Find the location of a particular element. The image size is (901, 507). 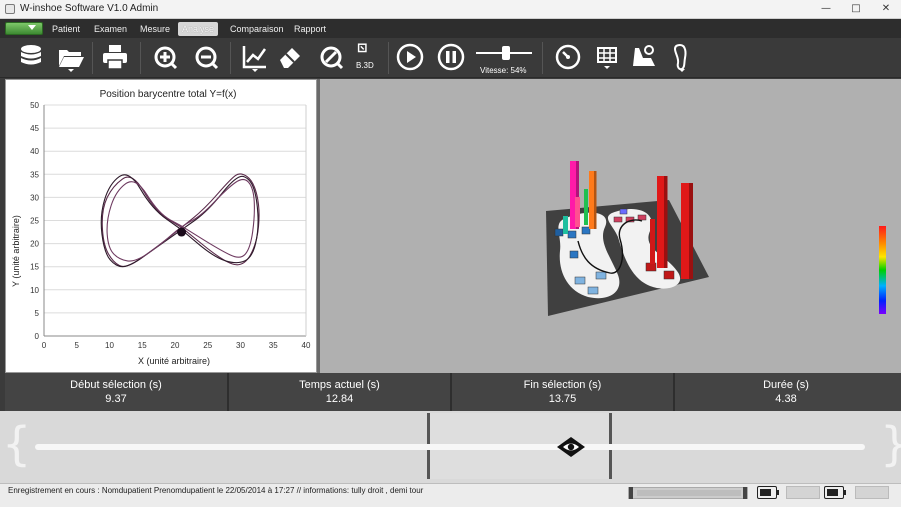

y-tick-label: 40 is located at coordinates (34, 151).